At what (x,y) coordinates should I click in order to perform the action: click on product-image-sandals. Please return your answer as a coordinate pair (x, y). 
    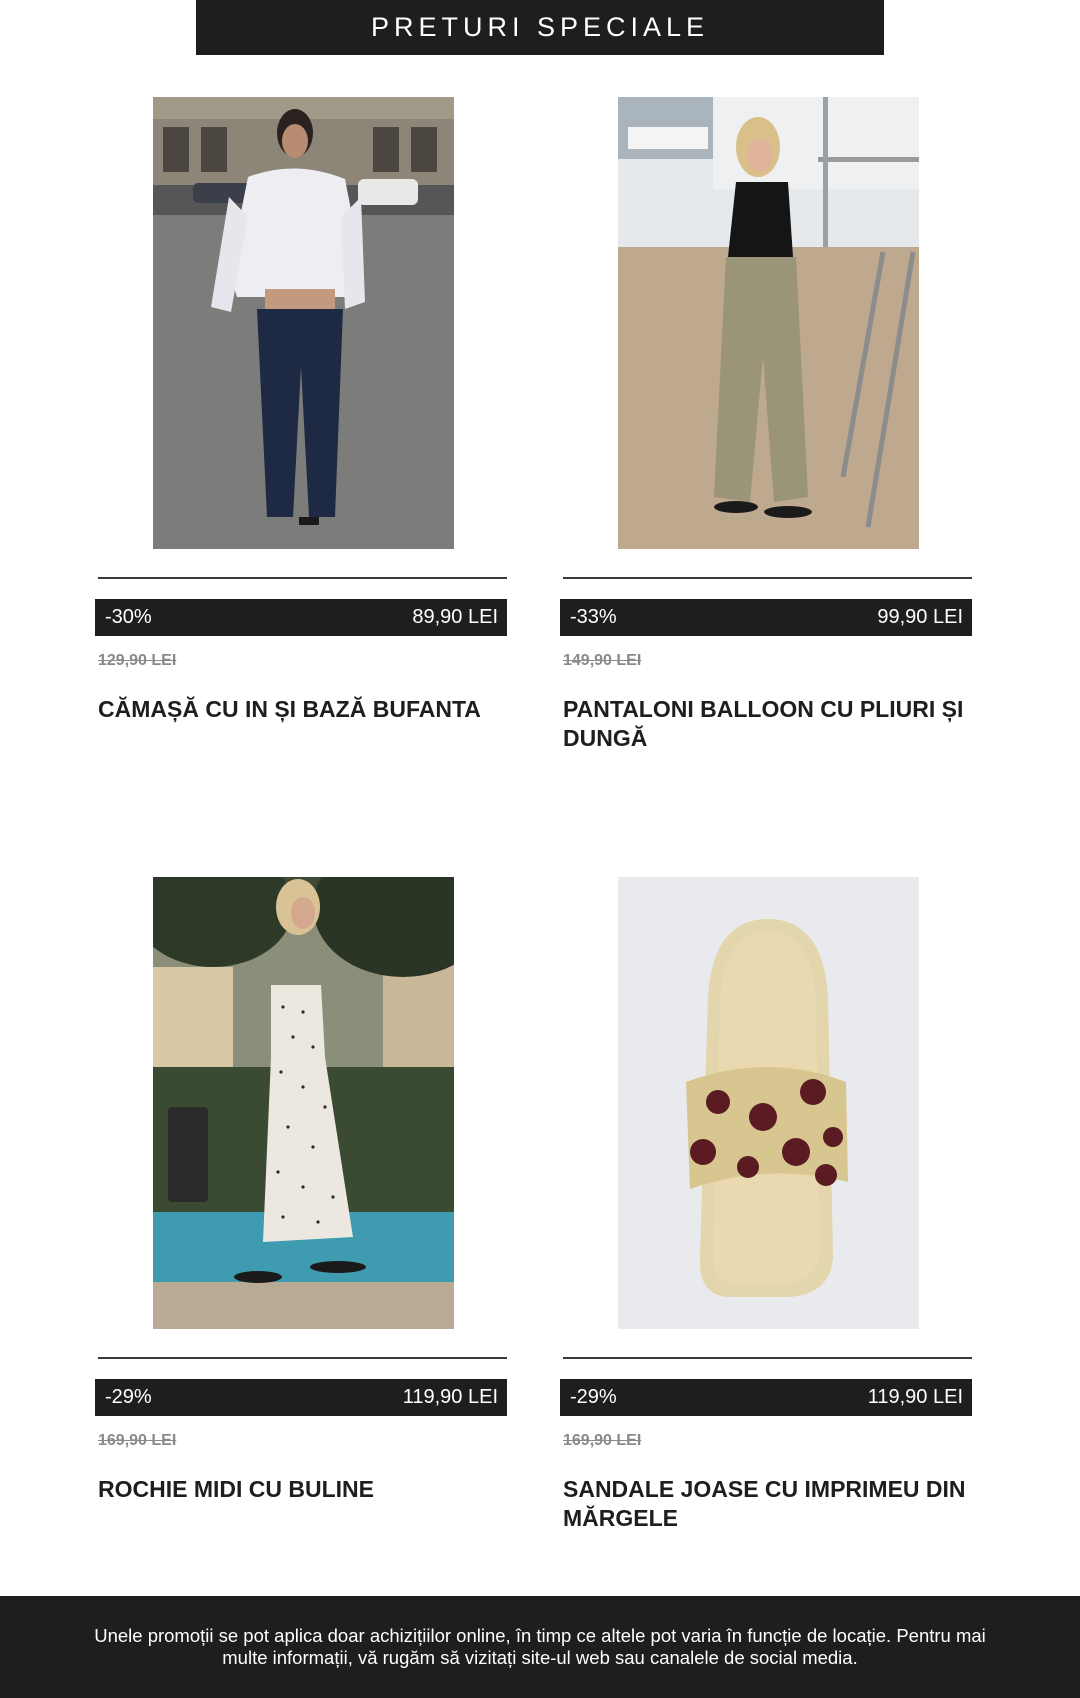
    Looking at the image, I should click on (768, 1103).